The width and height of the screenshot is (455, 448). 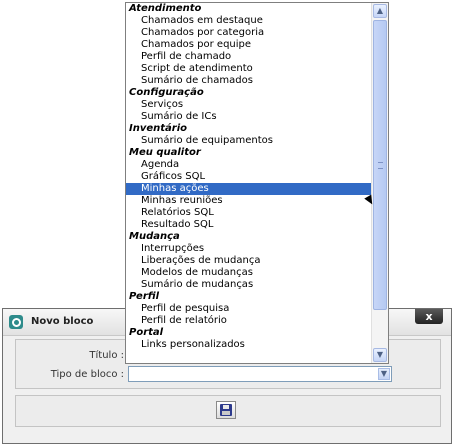 What do you see at coordinates (249, 141) in the screenshot?
I see `dropdown-option: Sumário de equipamentos` at bounding box center [249, 141].